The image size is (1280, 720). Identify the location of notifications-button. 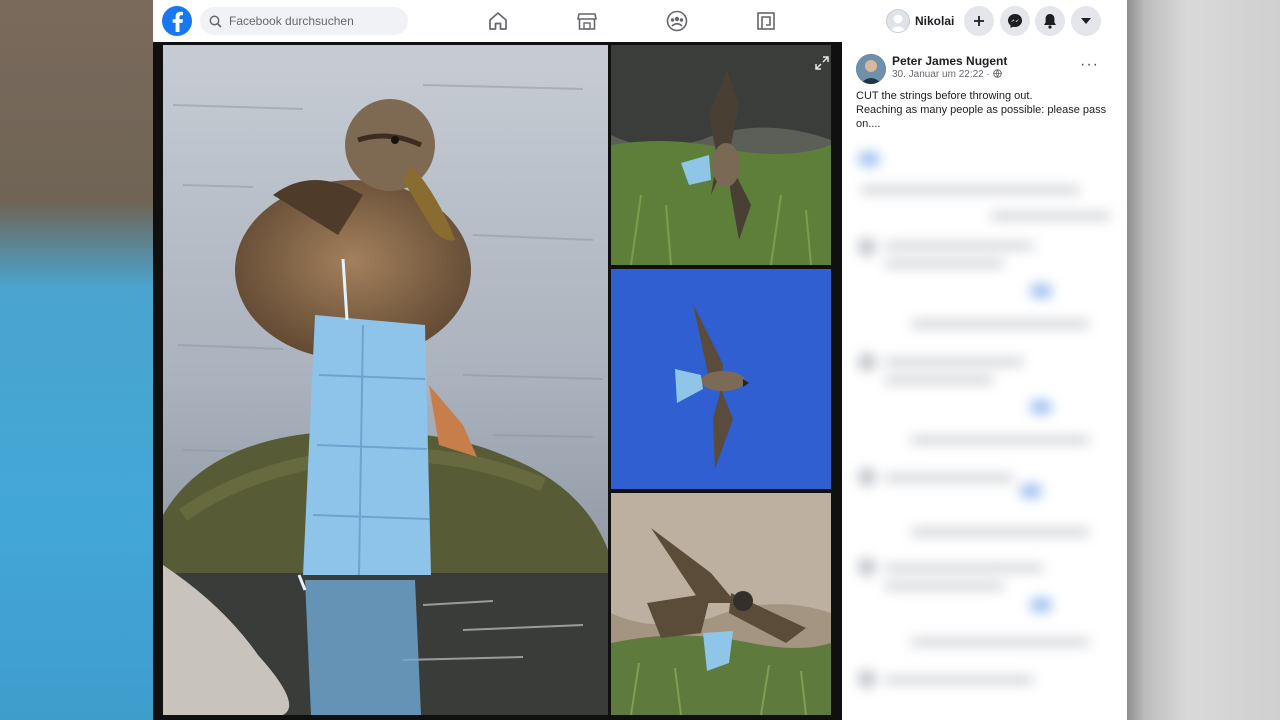
(1050, 21).